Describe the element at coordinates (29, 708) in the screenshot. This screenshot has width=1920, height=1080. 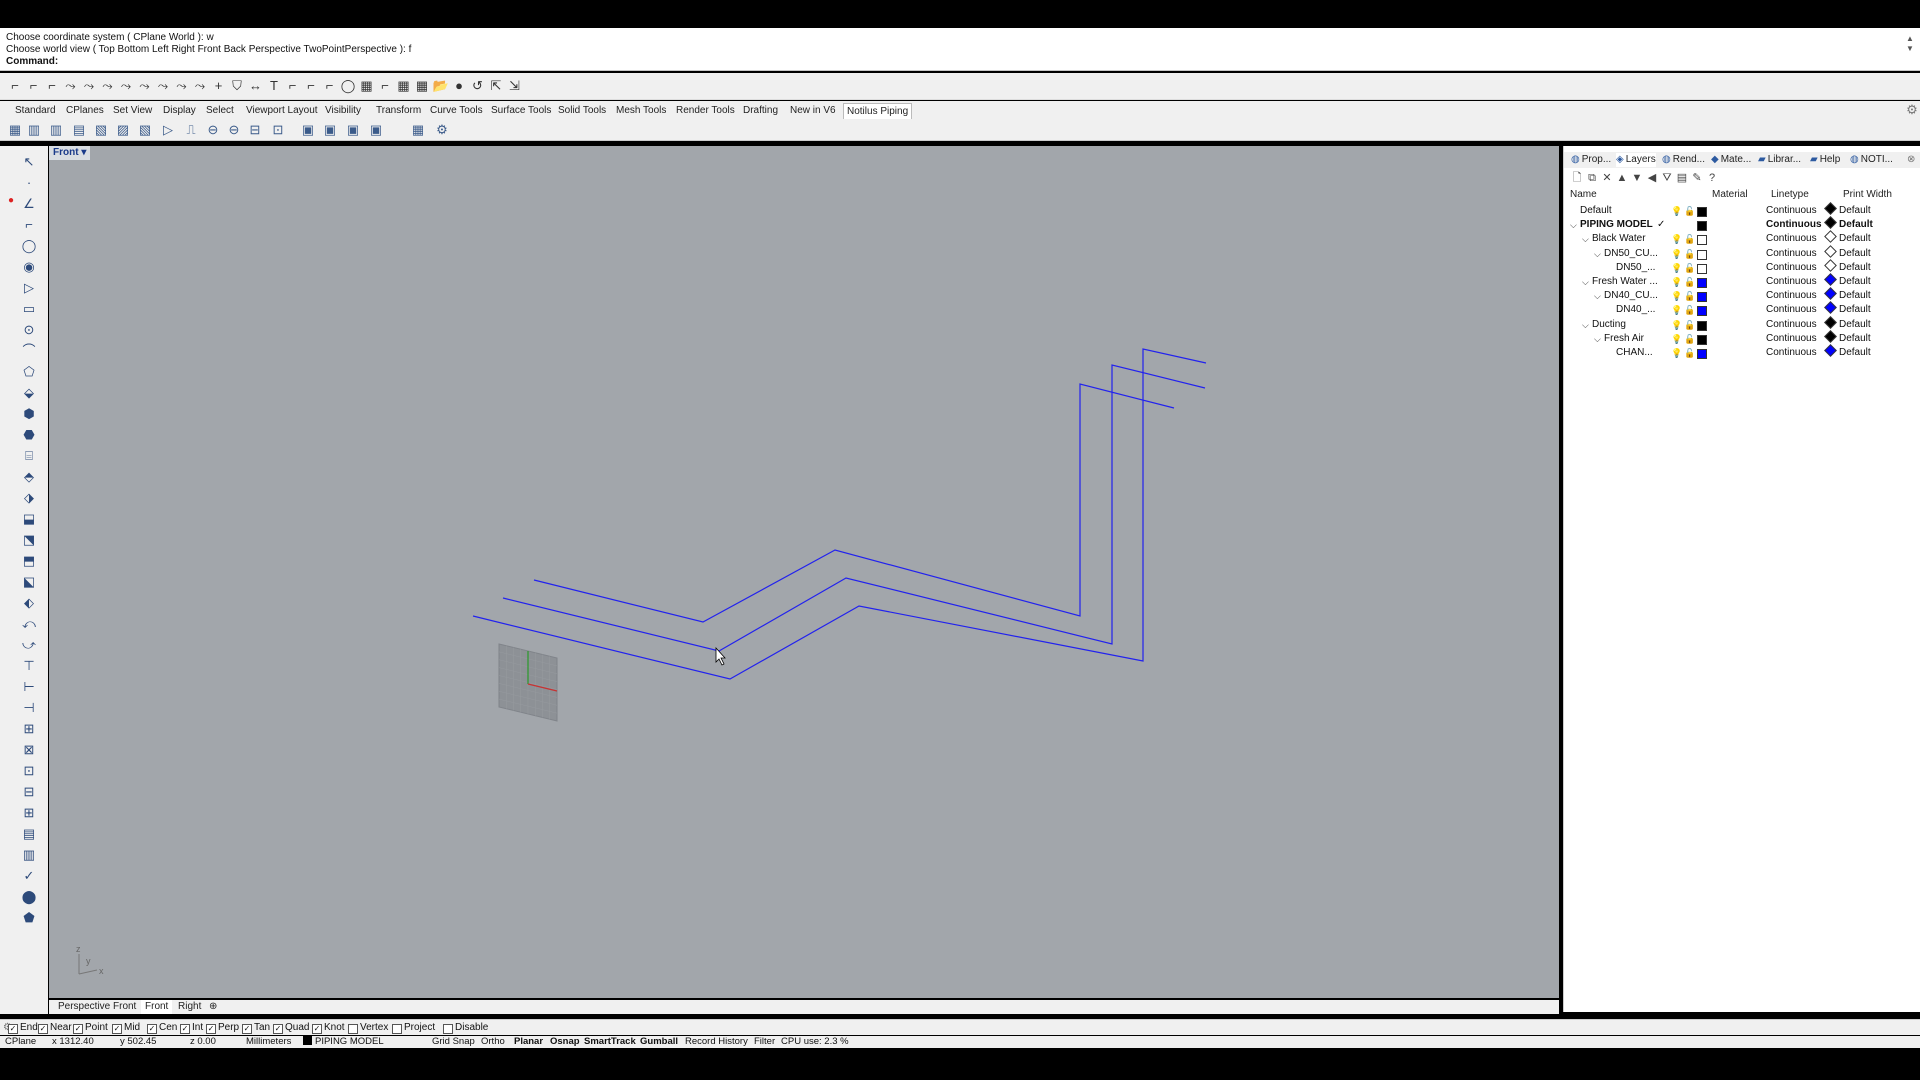
I see `left-tool-icon: ⊣` at that location.